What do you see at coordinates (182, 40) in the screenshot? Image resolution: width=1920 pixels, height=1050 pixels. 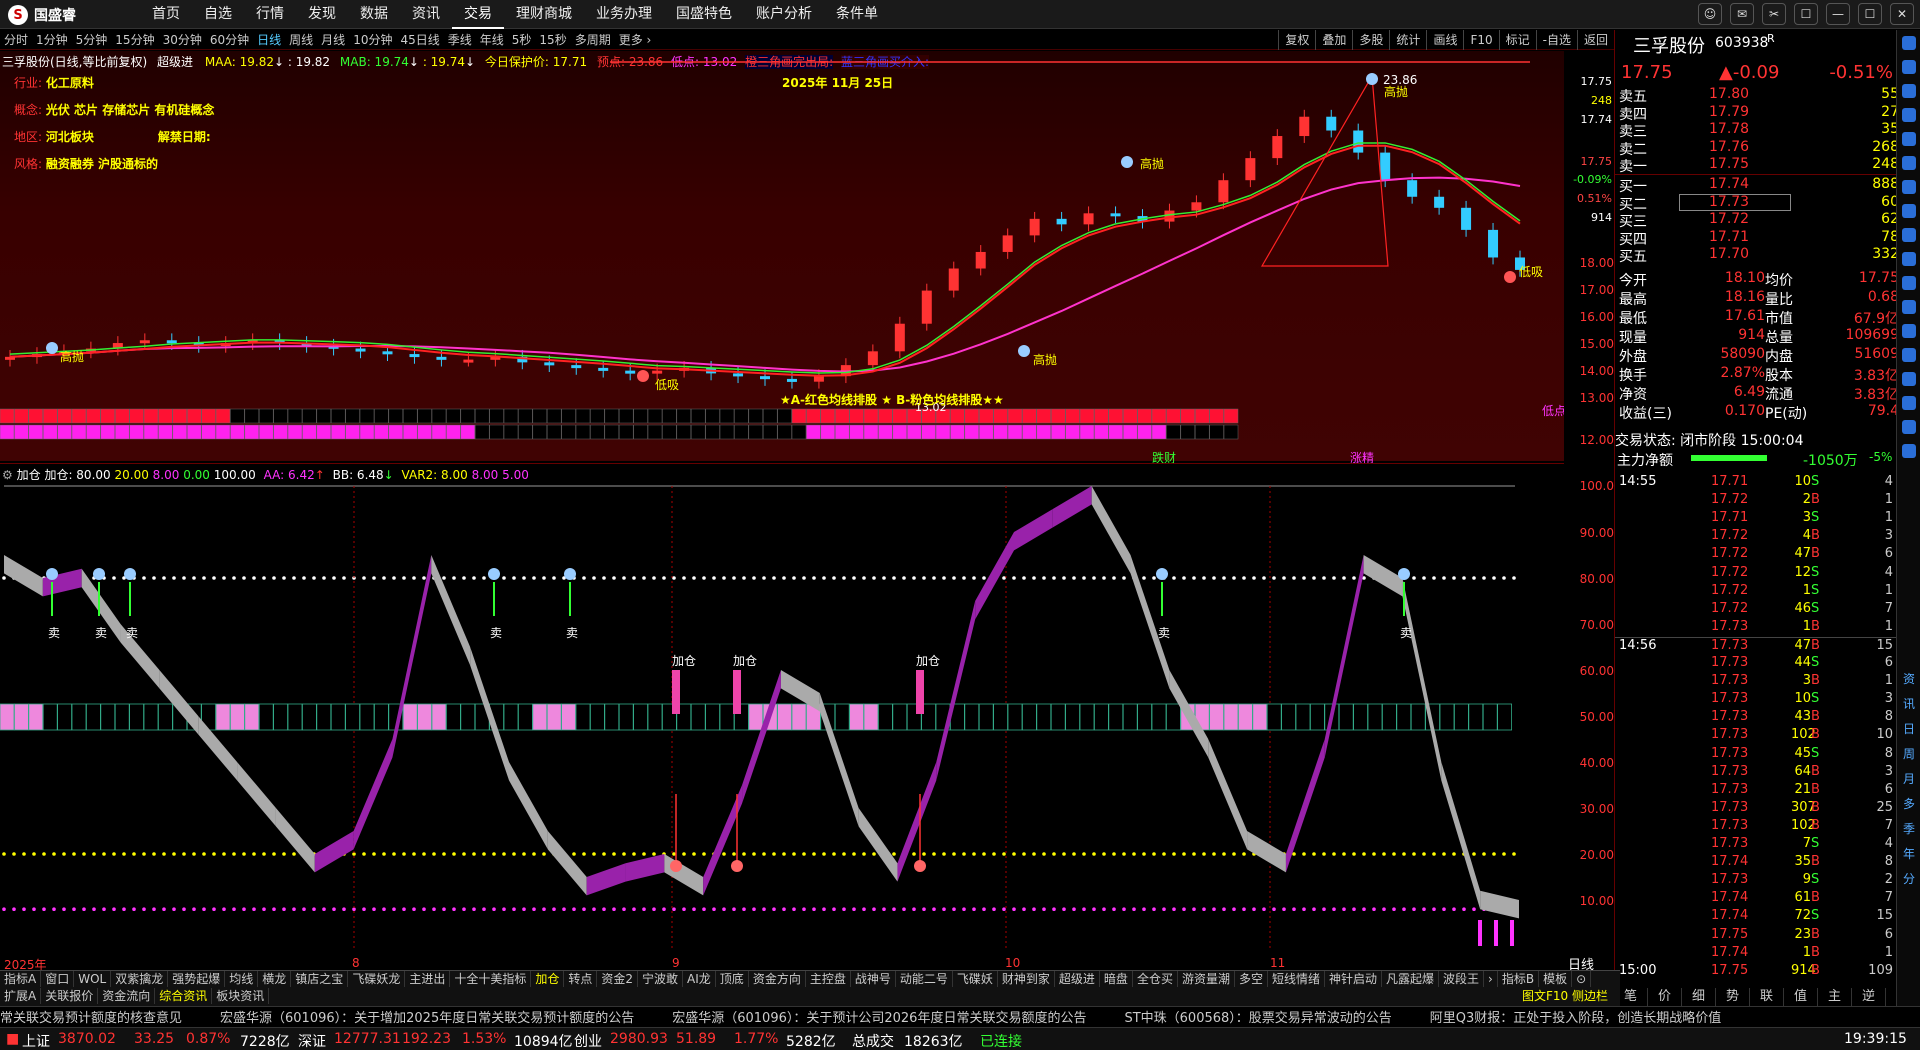 I see `period-tab: 30分钟` at bounding box center [182, 40].